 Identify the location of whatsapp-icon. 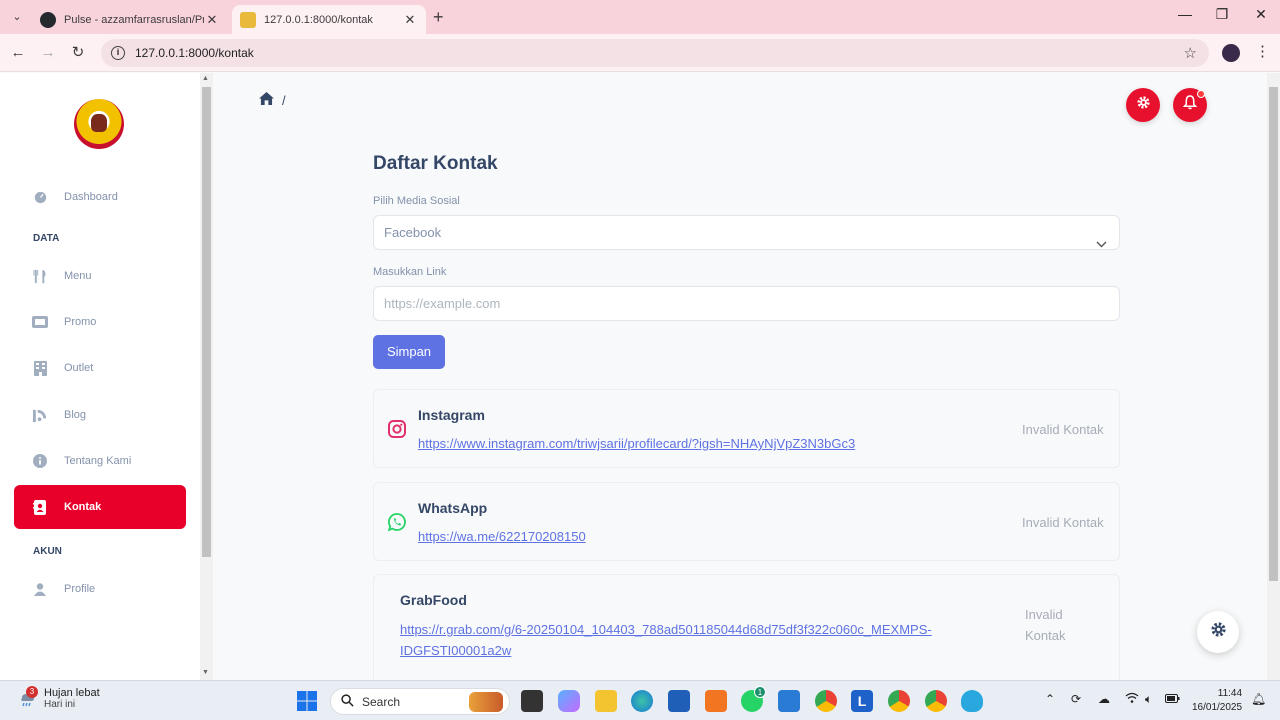
(396, 522).